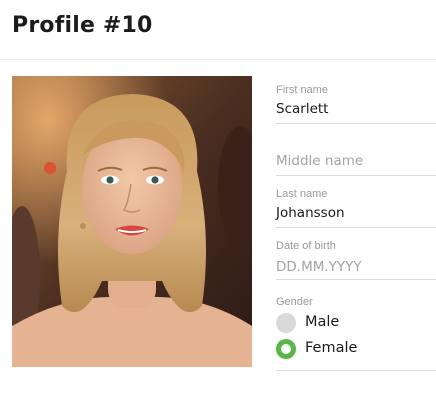 This screenshot has height=402, width=436. I want to click on first-name-field: First name Scarlett, so click(356, 100).